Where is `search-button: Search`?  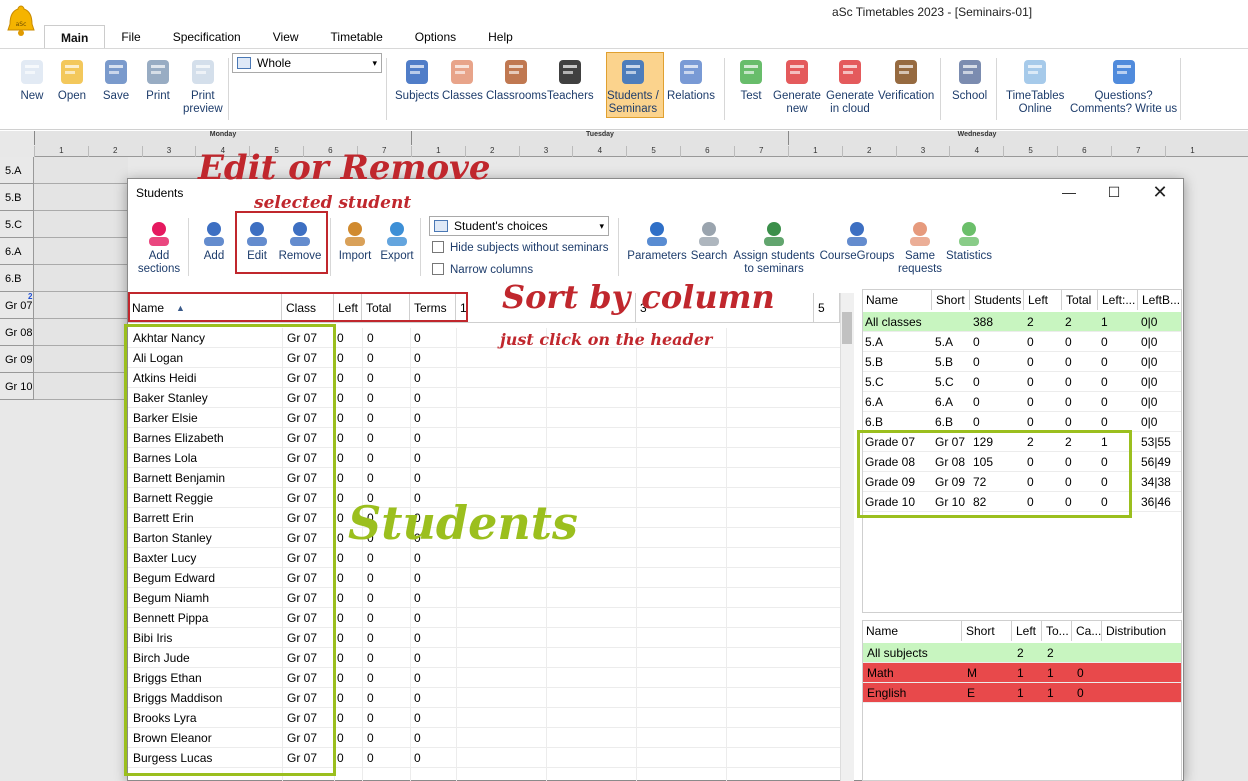 search-button: Search is located at coordinates (709, 240).